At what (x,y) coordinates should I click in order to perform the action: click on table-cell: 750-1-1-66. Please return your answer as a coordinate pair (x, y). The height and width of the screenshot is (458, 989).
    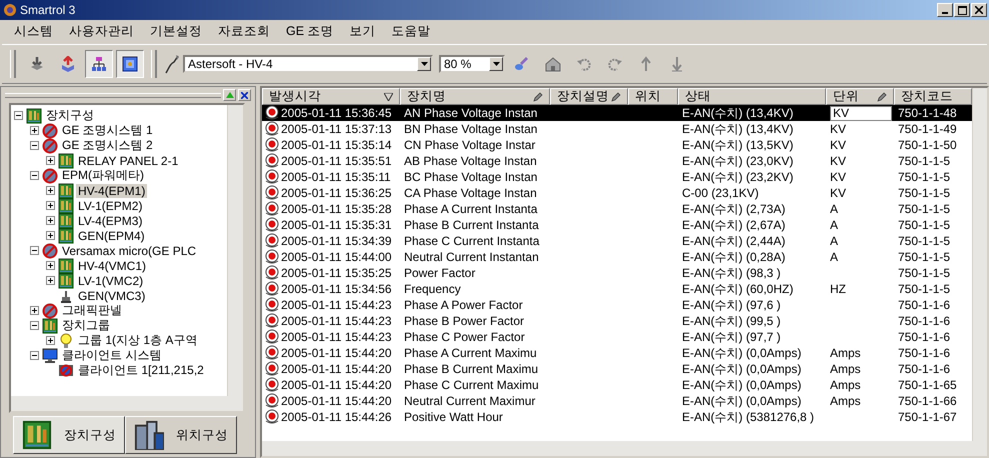
    Looking at the image, I should click on (927, 401).